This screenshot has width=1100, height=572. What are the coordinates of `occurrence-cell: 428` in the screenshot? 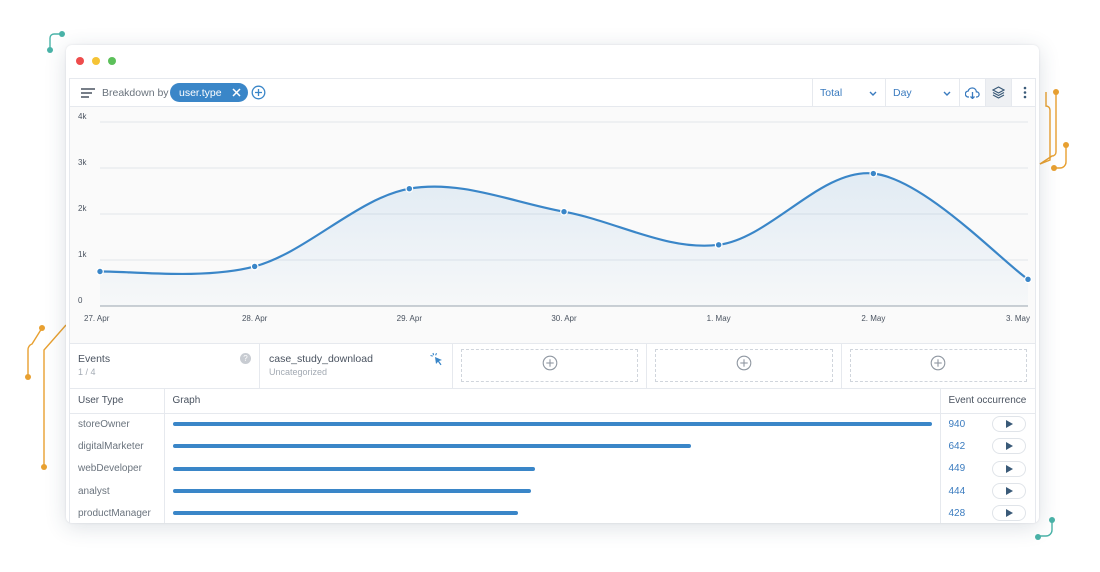 It's located at (987, 512).